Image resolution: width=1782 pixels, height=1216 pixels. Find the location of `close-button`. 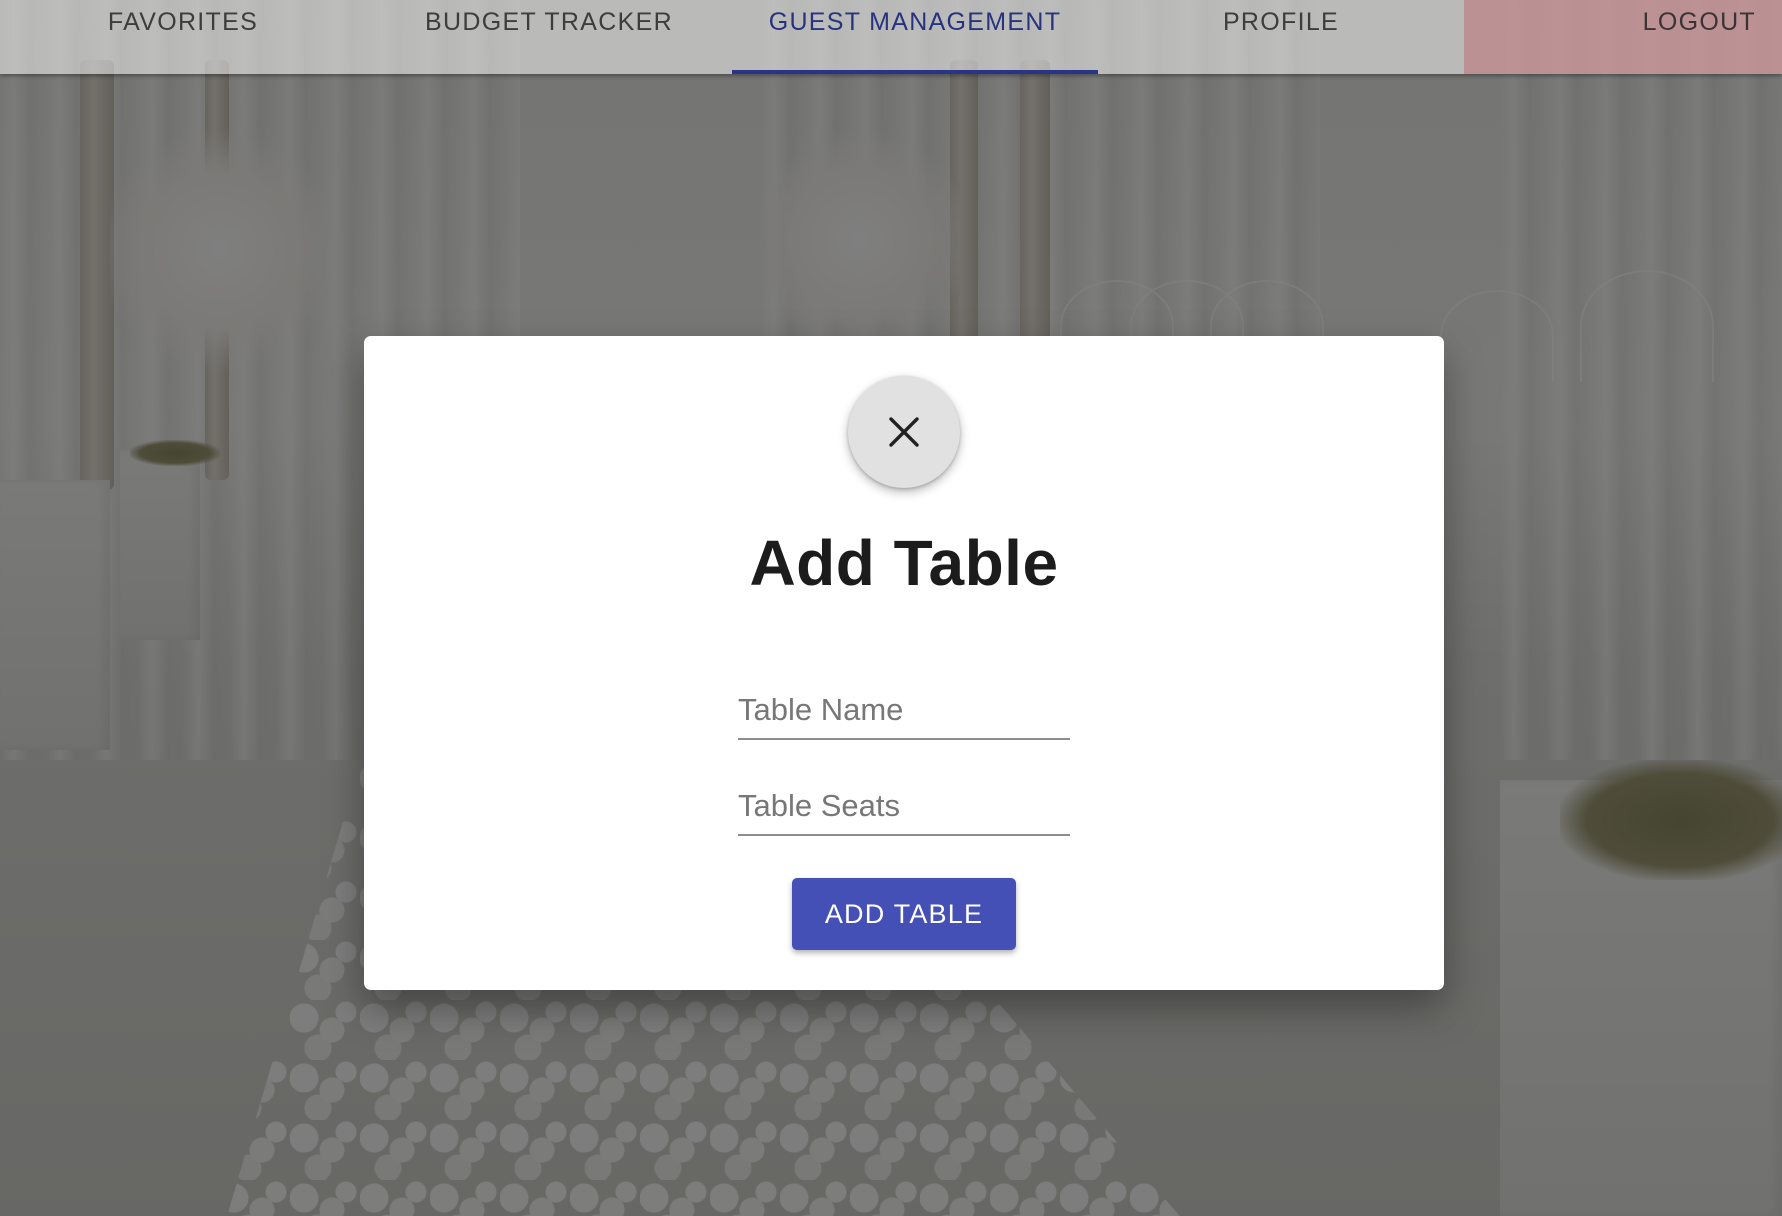

close-button is located at coordinates (904, 432).